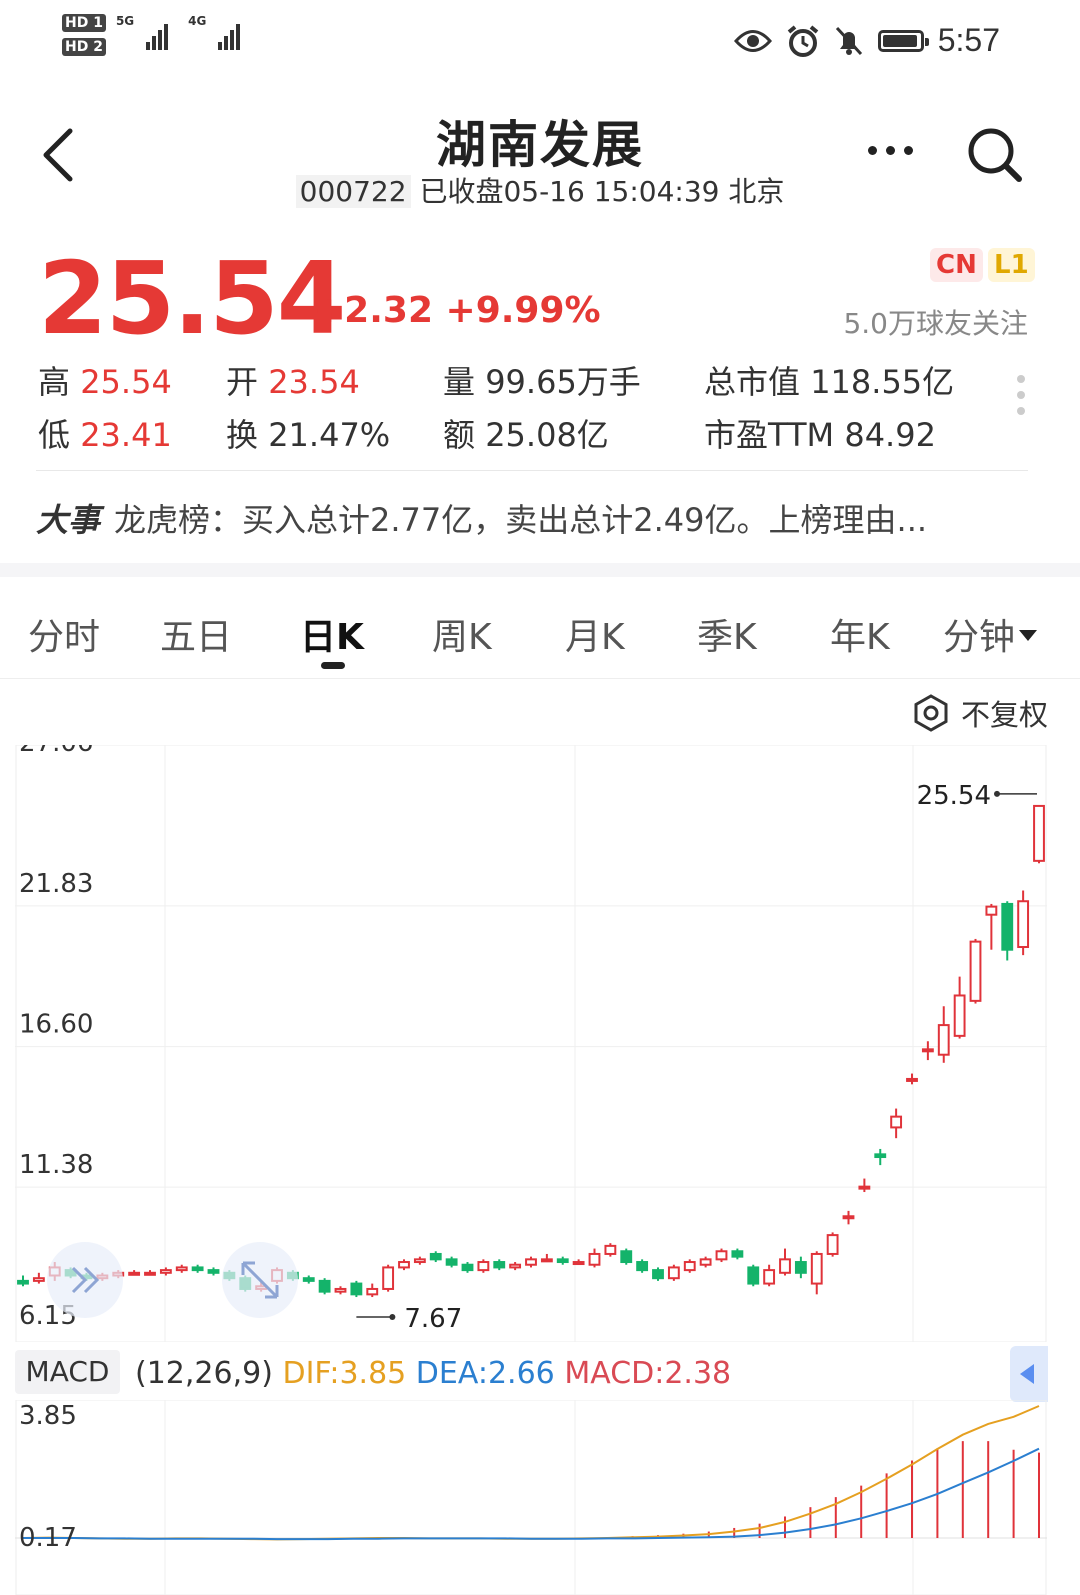 Image resolution: width=1080 pixels, height=1595 pixels. What do you see at coordinates (866, 40) in the screenshot?
I see `status-right: 5:57` at bounding box center [866, 40].